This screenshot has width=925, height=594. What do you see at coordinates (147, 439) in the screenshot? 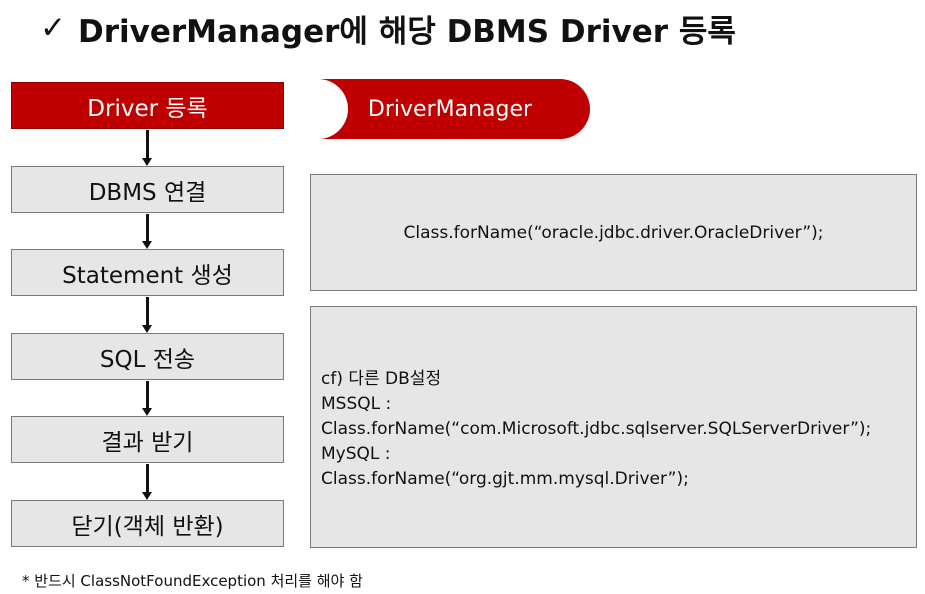
I see `step-receive-result: 결과 받기` at bounding box center [147, 439].